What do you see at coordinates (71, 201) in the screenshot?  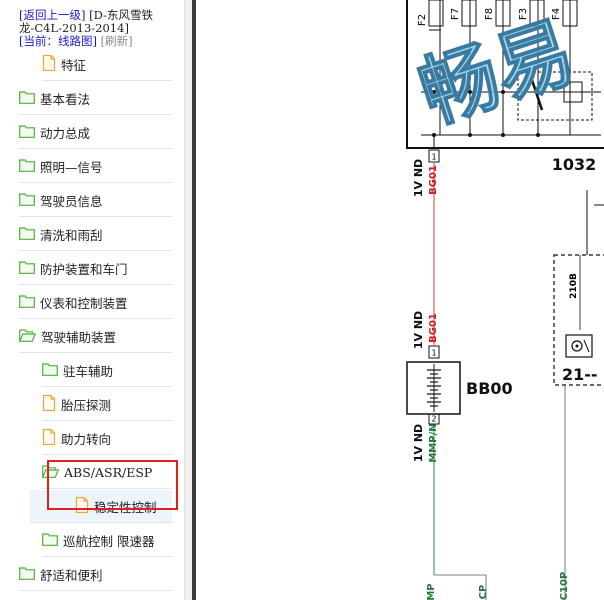 I see `tree-item-label: 驾驶员信息` at bounding box center [71, 201].